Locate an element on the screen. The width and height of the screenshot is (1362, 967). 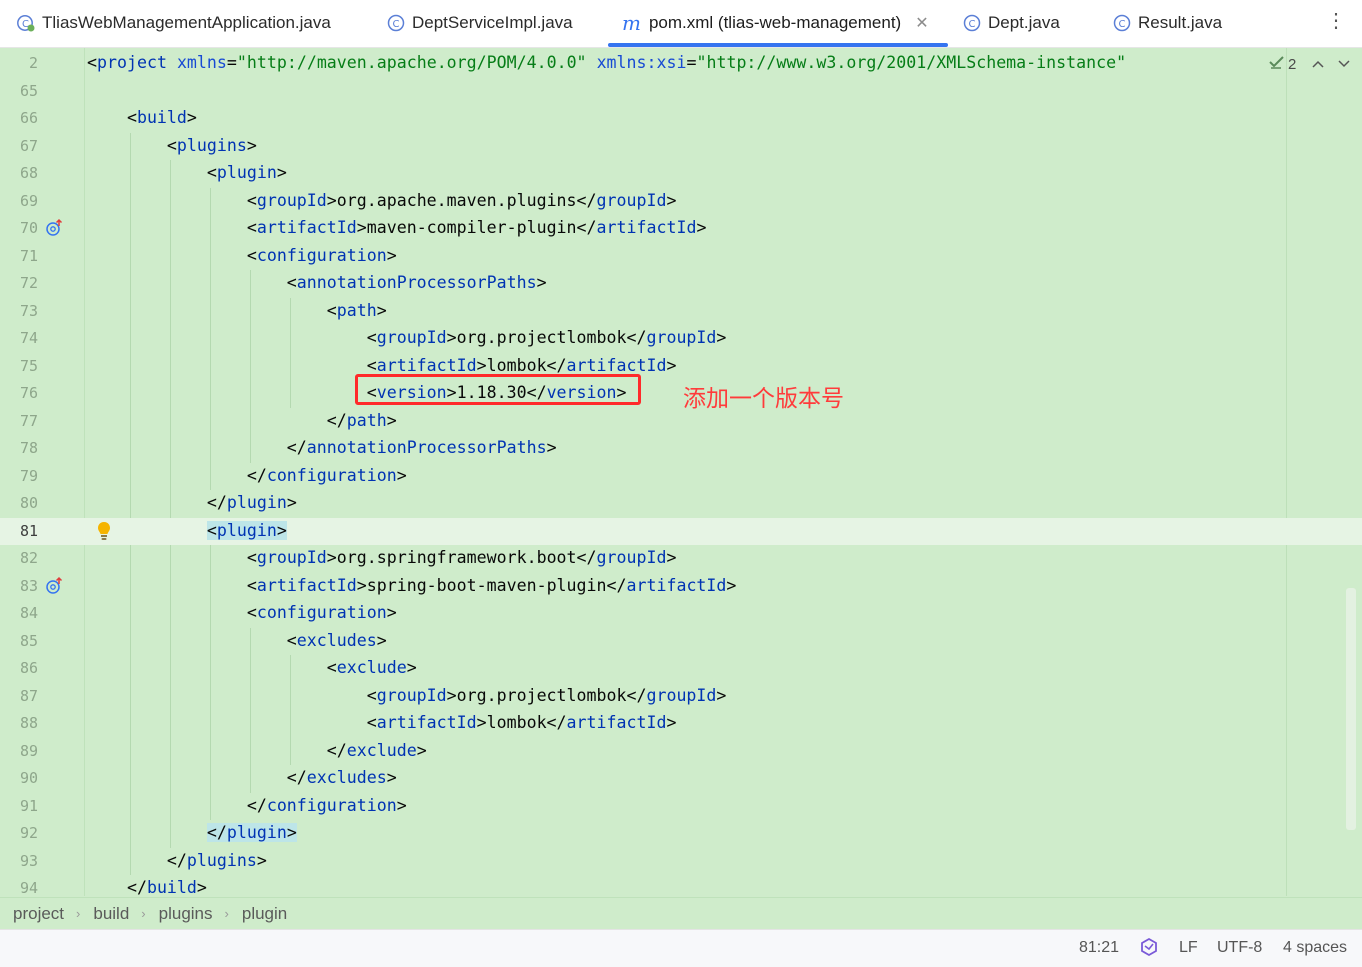
line-number: 68 is located at coordinates (19, 173).